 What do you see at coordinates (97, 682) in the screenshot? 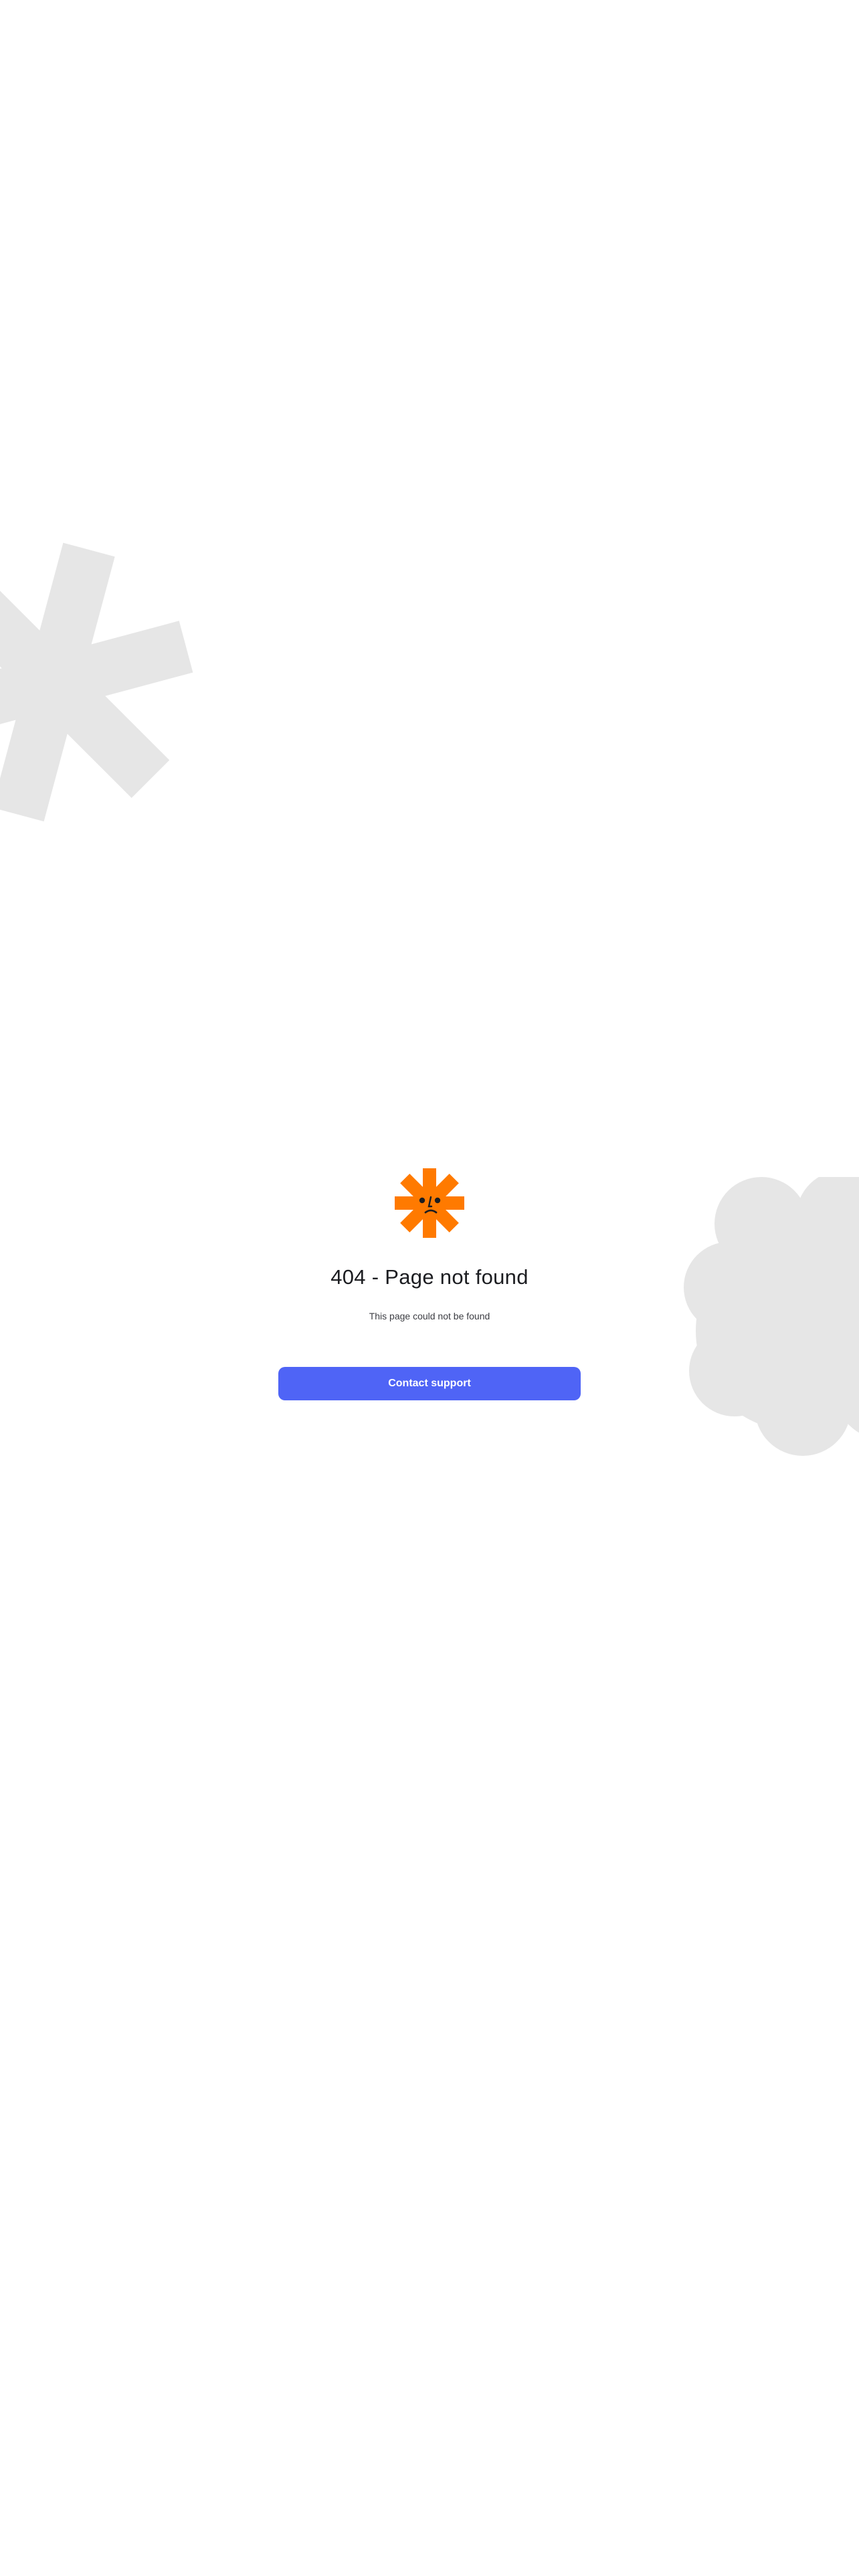
I see `asterisk-icon` at bounding box center [97, 682].